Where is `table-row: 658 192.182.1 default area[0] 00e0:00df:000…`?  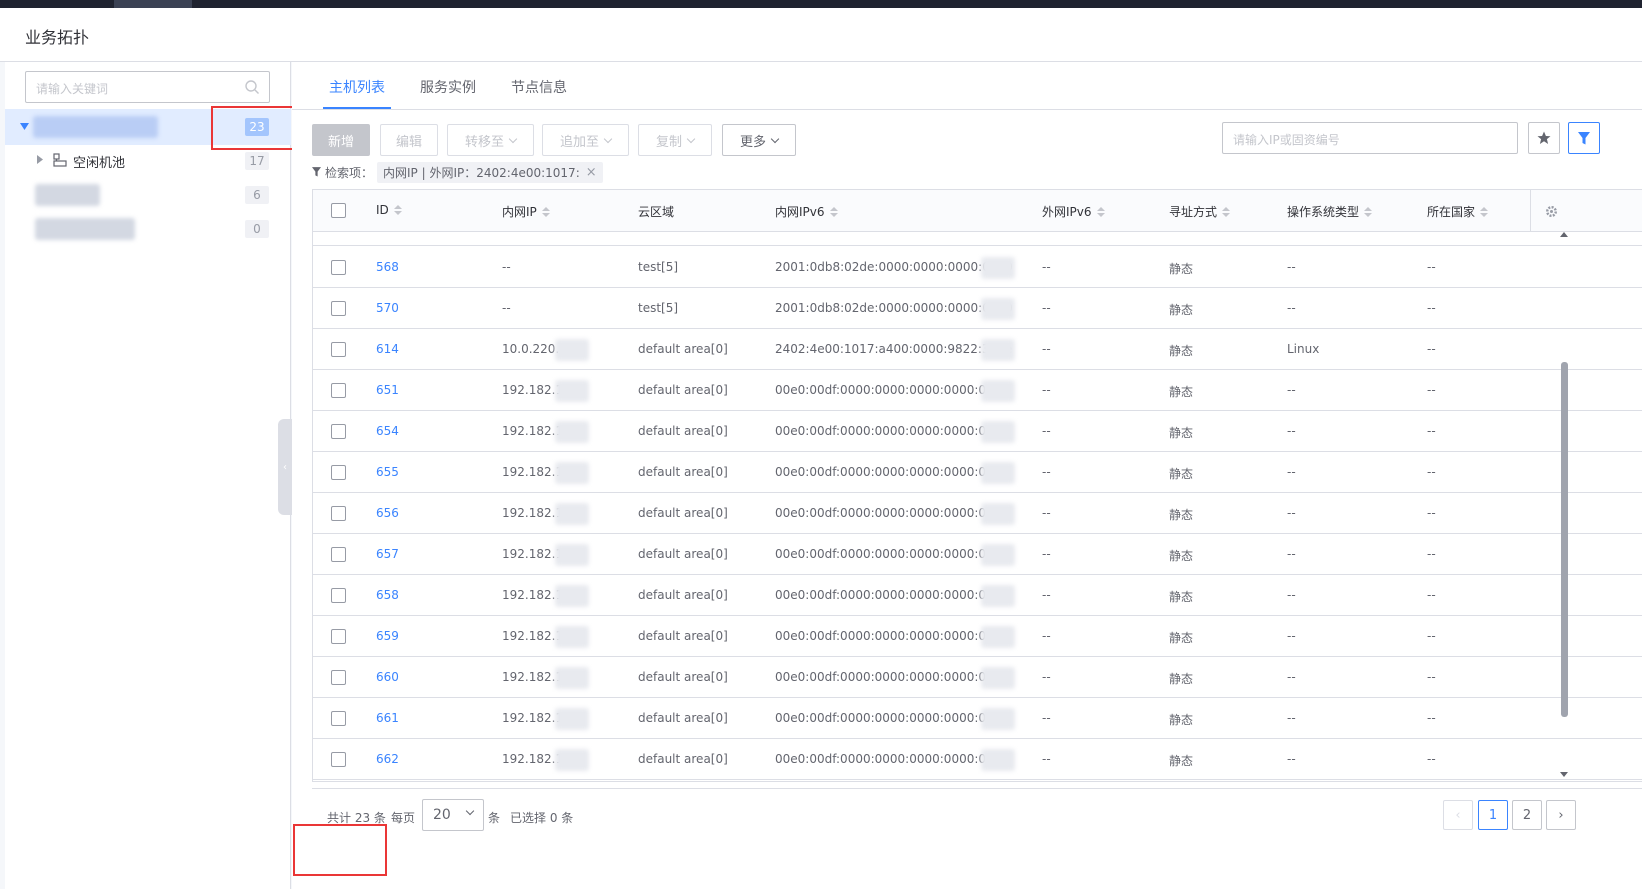 table-row: 658 192.182.1 default area[0] 00e0:00df:000… is located at coordinates (977, 595).